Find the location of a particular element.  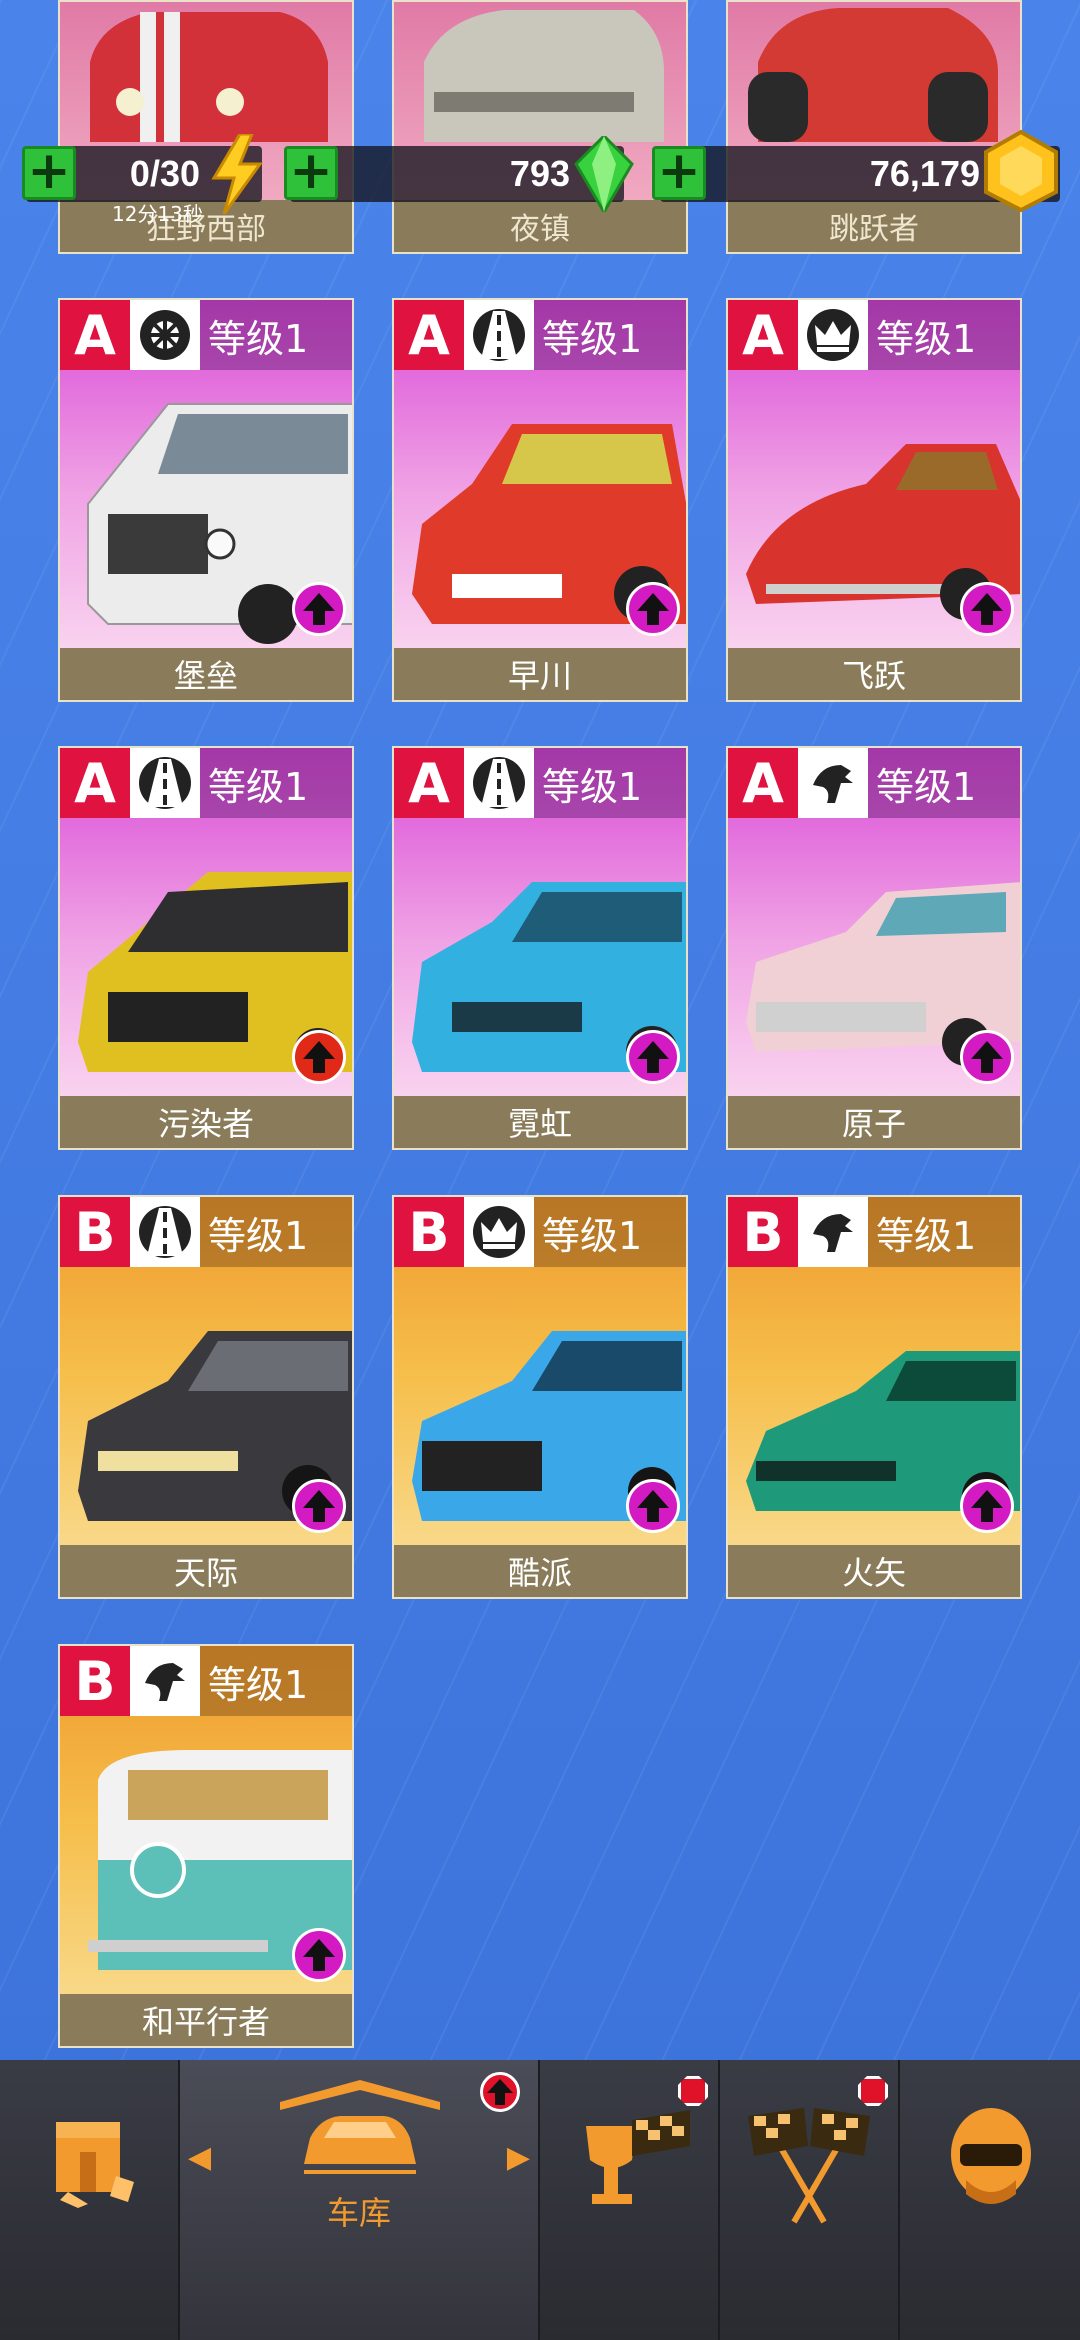

gems-value: 793 is located at coordinates (539, 173).